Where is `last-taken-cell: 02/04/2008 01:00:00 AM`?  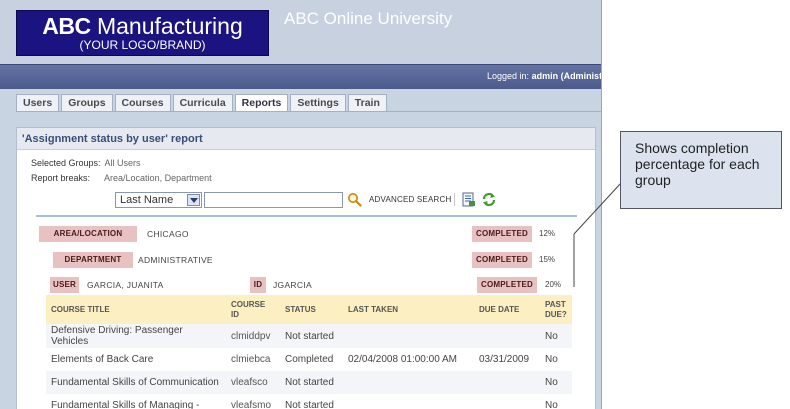 last-taken-cell: 02/04/2008 01:00:00 AM is located at coordinates (402, 359).